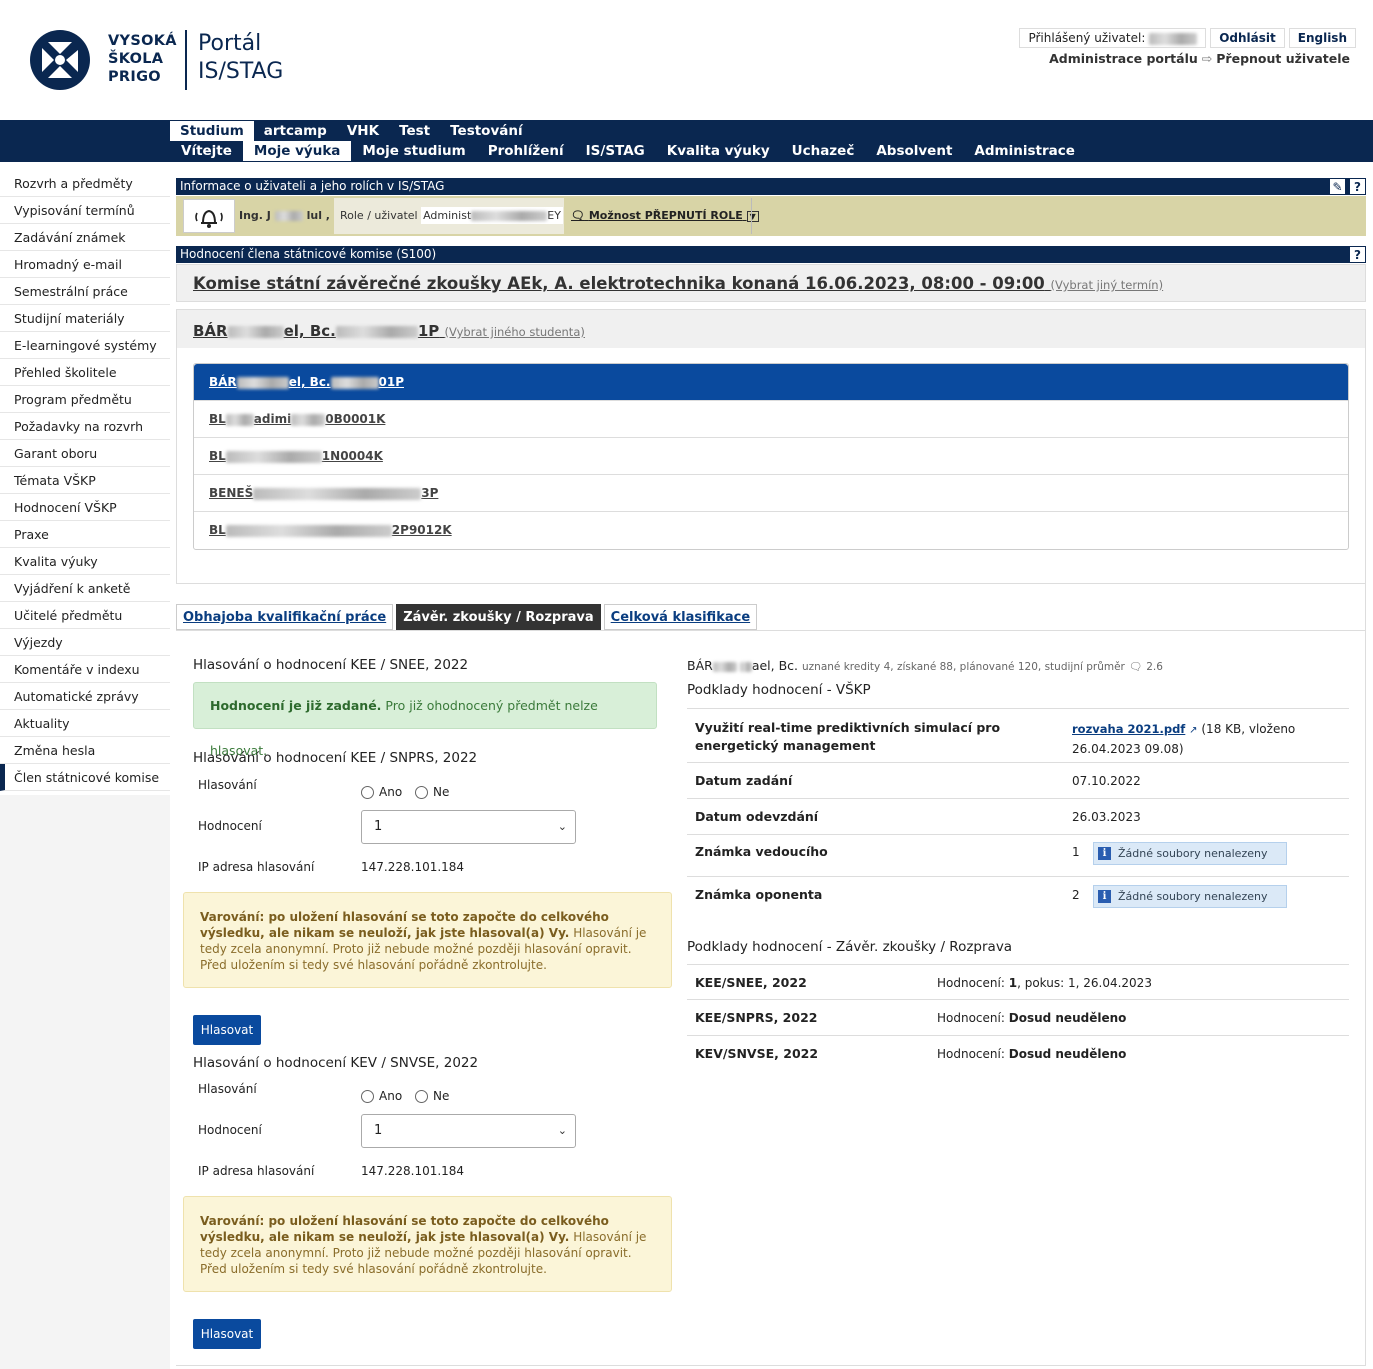 This screenshot has width=1373, height=1369. I want to click on nav-vhk: VHK, so click(363, 131).